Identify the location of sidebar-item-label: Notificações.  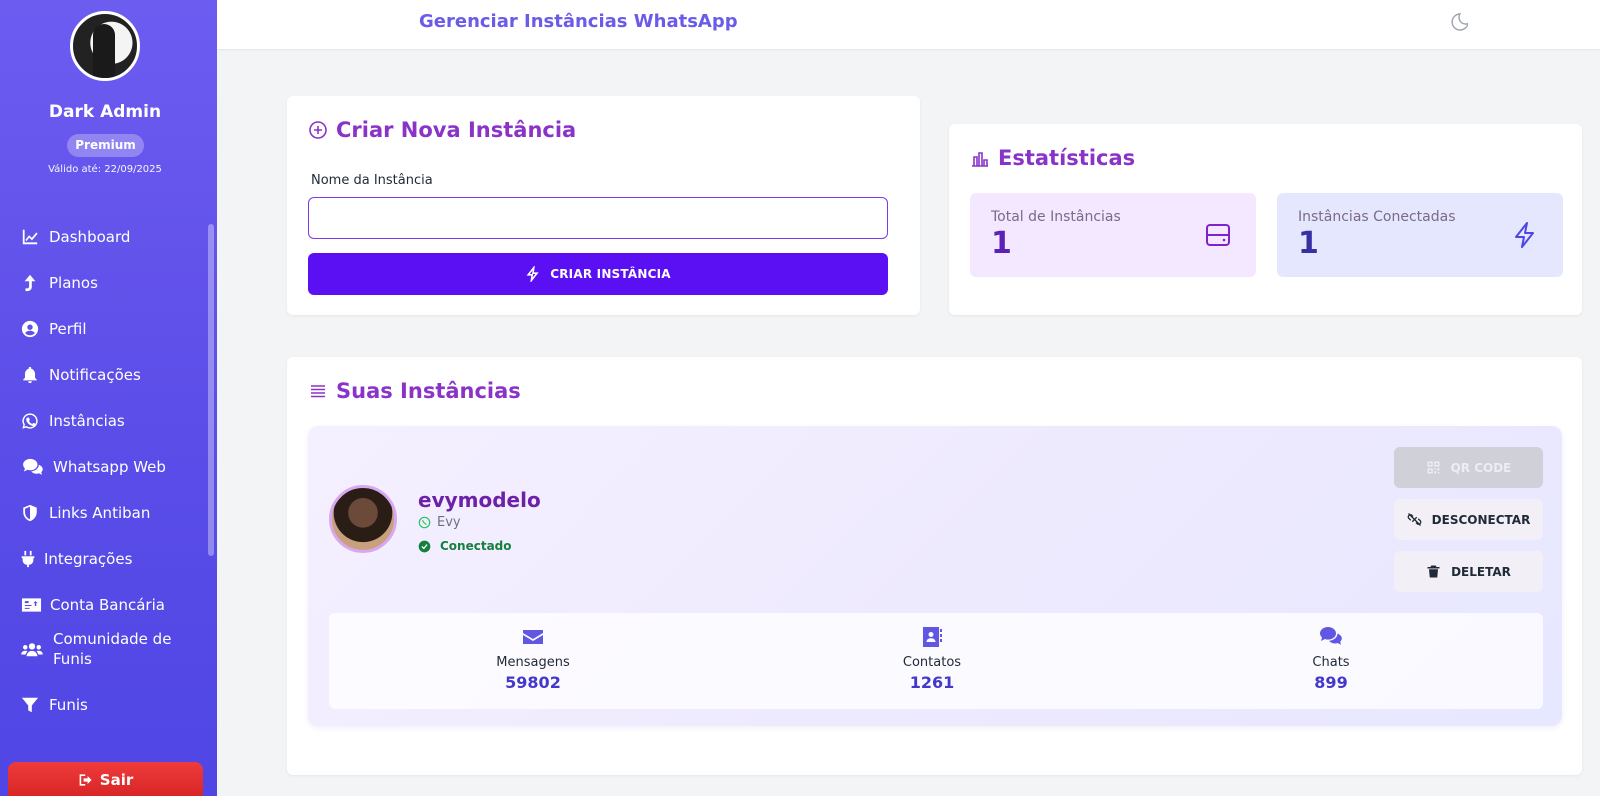
(95, 375).